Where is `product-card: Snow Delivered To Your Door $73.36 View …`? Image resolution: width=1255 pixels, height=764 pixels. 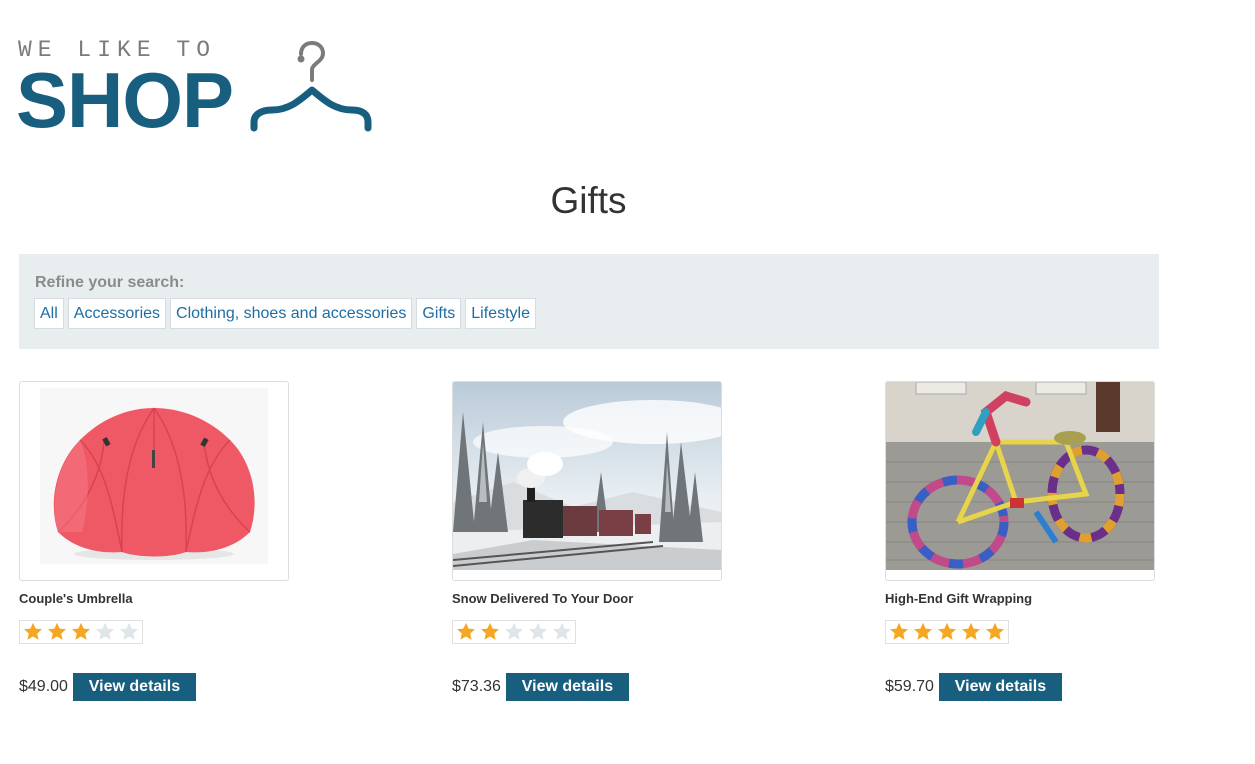
product-card: Snow Delivered To Your Door $73.36 View … is located at coordinates (588, 541).